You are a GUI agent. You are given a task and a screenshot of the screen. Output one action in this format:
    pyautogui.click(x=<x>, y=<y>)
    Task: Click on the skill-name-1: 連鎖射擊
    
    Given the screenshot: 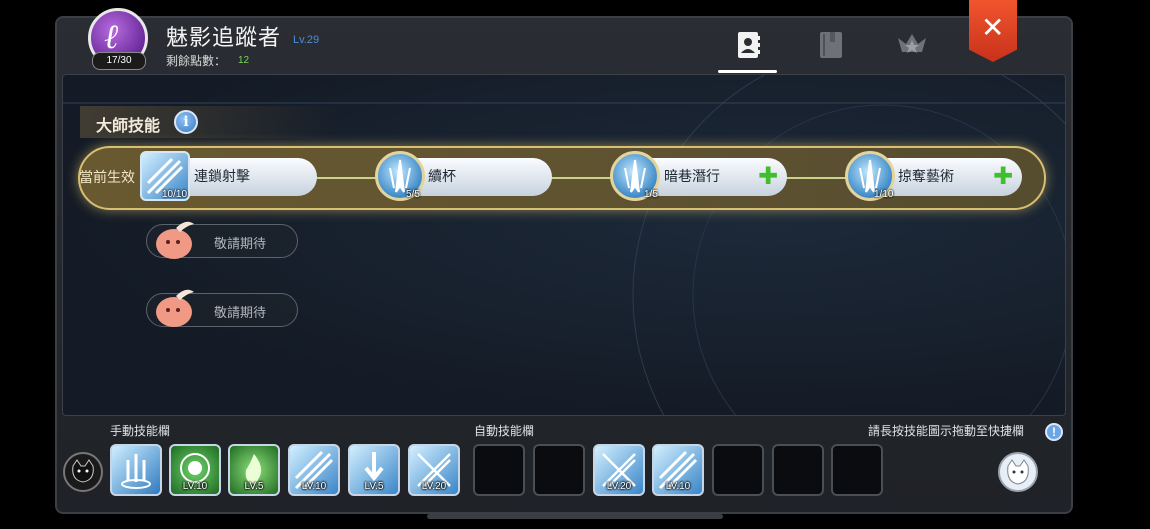 What is the action you would take?
    pyautogui.click(x=222, y=176)
    